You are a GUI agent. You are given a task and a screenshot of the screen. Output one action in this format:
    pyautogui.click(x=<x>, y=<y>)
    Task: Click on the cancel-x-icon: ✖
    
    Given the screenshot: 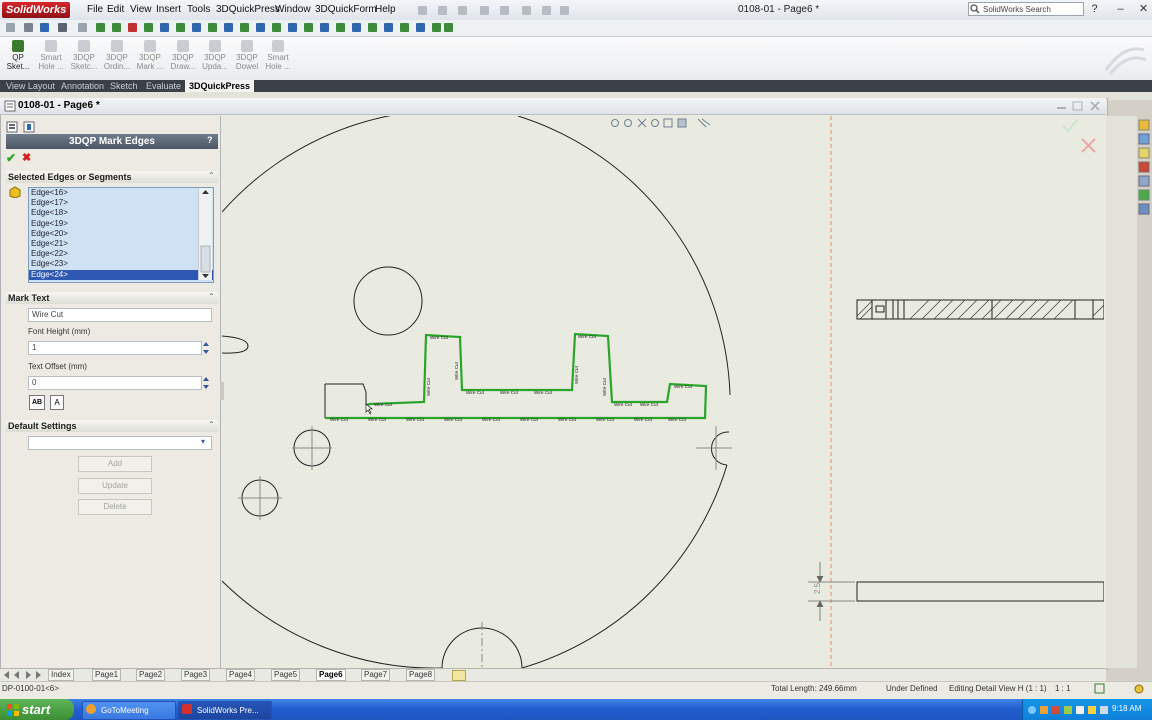 What is the action you would take?
    pyautogui.click(x=26, y=157)
    